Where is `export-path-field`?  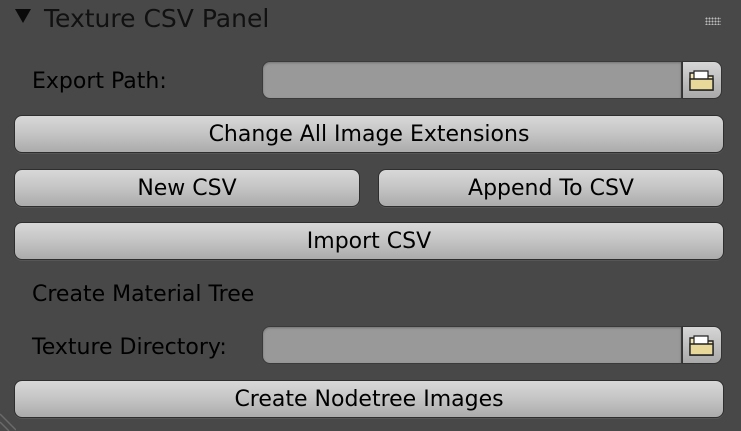
export-path-field is located at coordinates (472, 80).